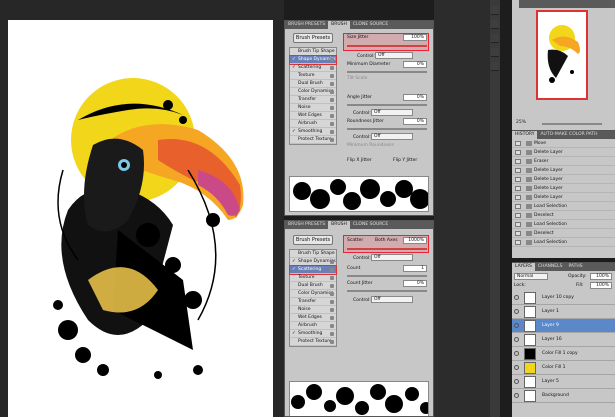 The height and width of the screenshot is (417, 615). Describe the element at coordinates (601, 276) in the screenshot. I see `opacity-field: 100%` at that location.